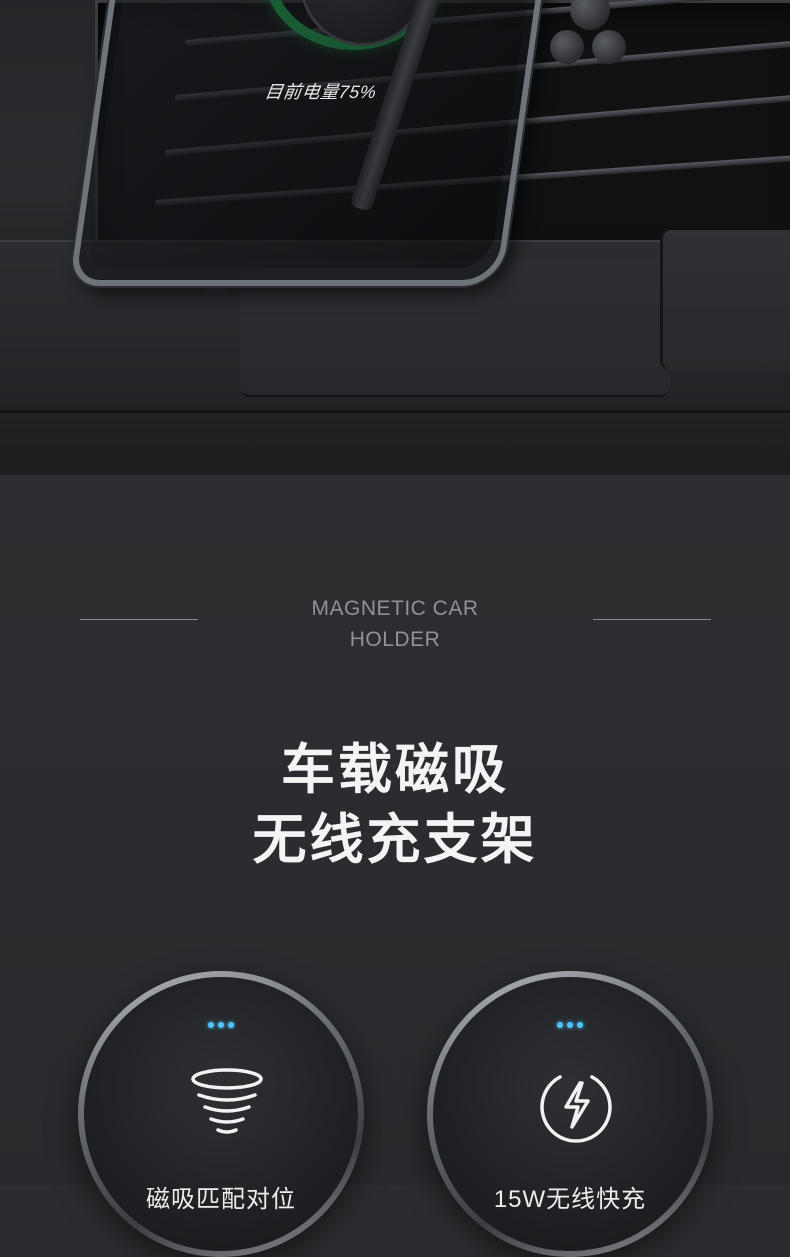 The image size is (790, 1257). What do you see at coordinates (395, 639) in the screenshot?
I see `subtitle-line-2: HOLDER` at bounding box center [395, 639].